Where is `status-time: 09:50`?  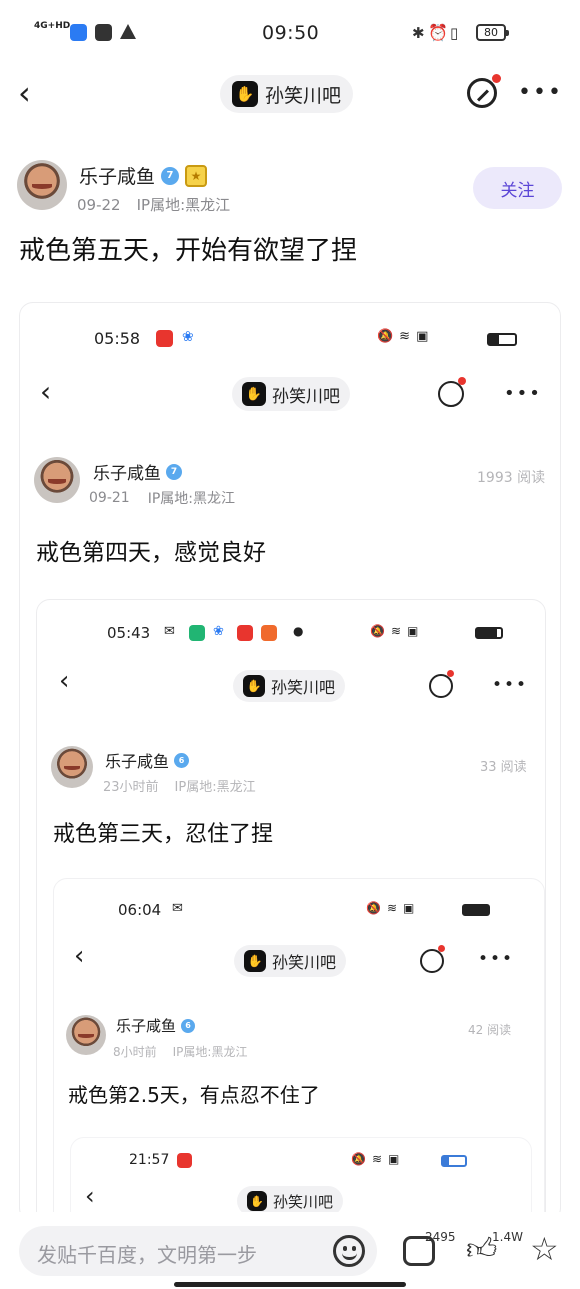 status-time: 09:50 is located at coordinates (291, 33).